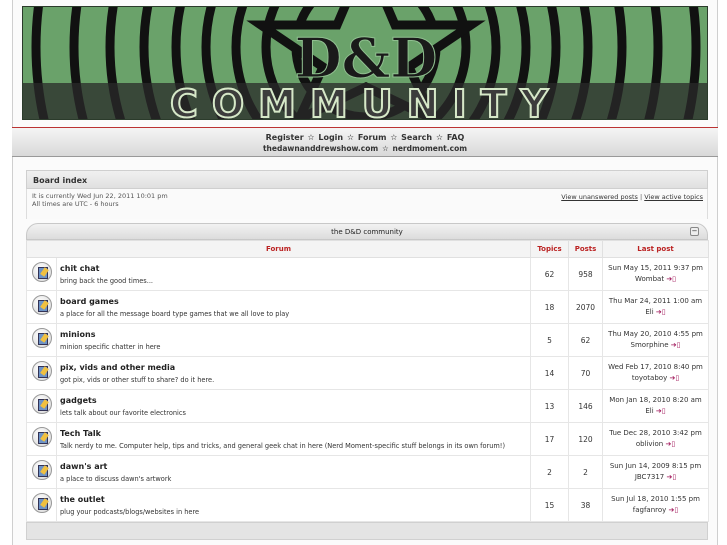  What do you see at coordinates (656, 249) in the screenshot?
I see `column-last-post: Last post` at bounding box center [656, 249].